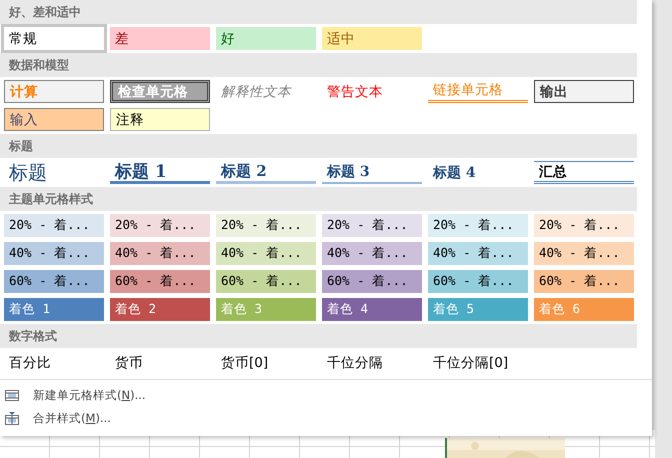 The image size is (672, 458). I want to click on table-icon, so click(12, 395).